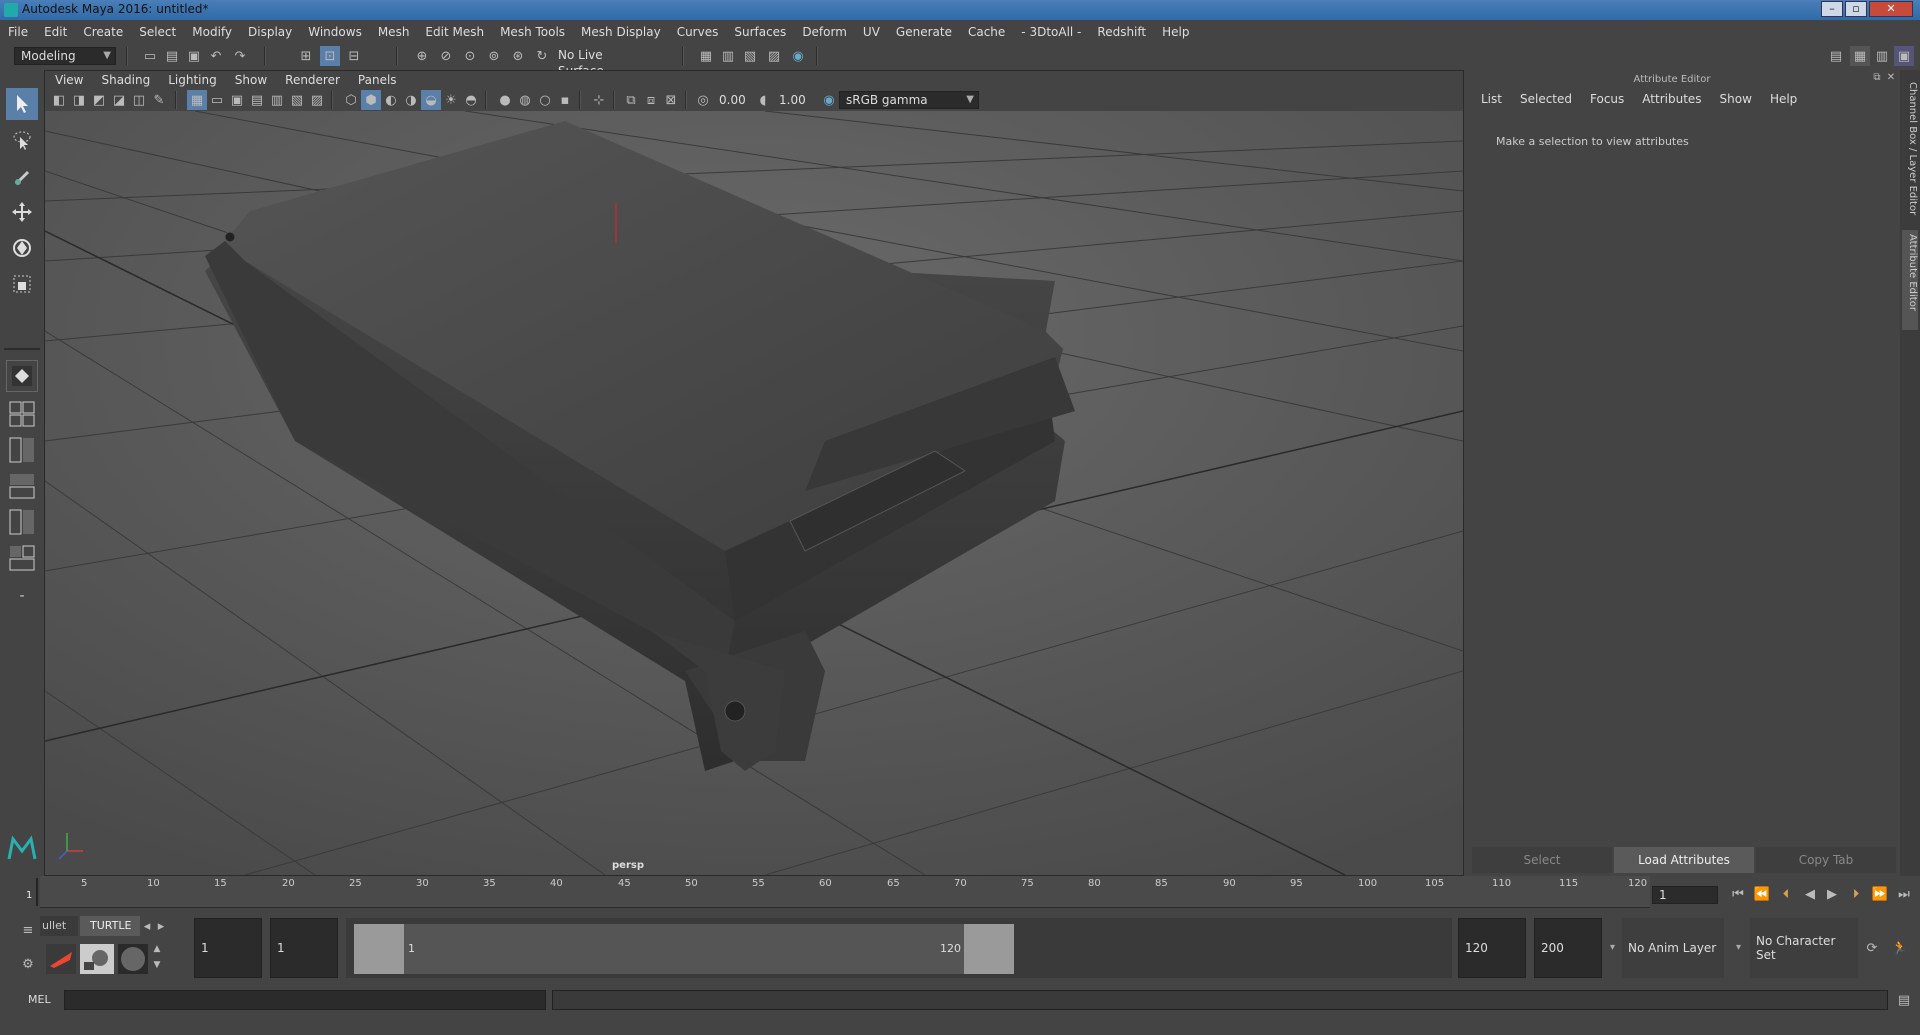  I want to click on safe-title-icon: ▨, so click(317, 100).